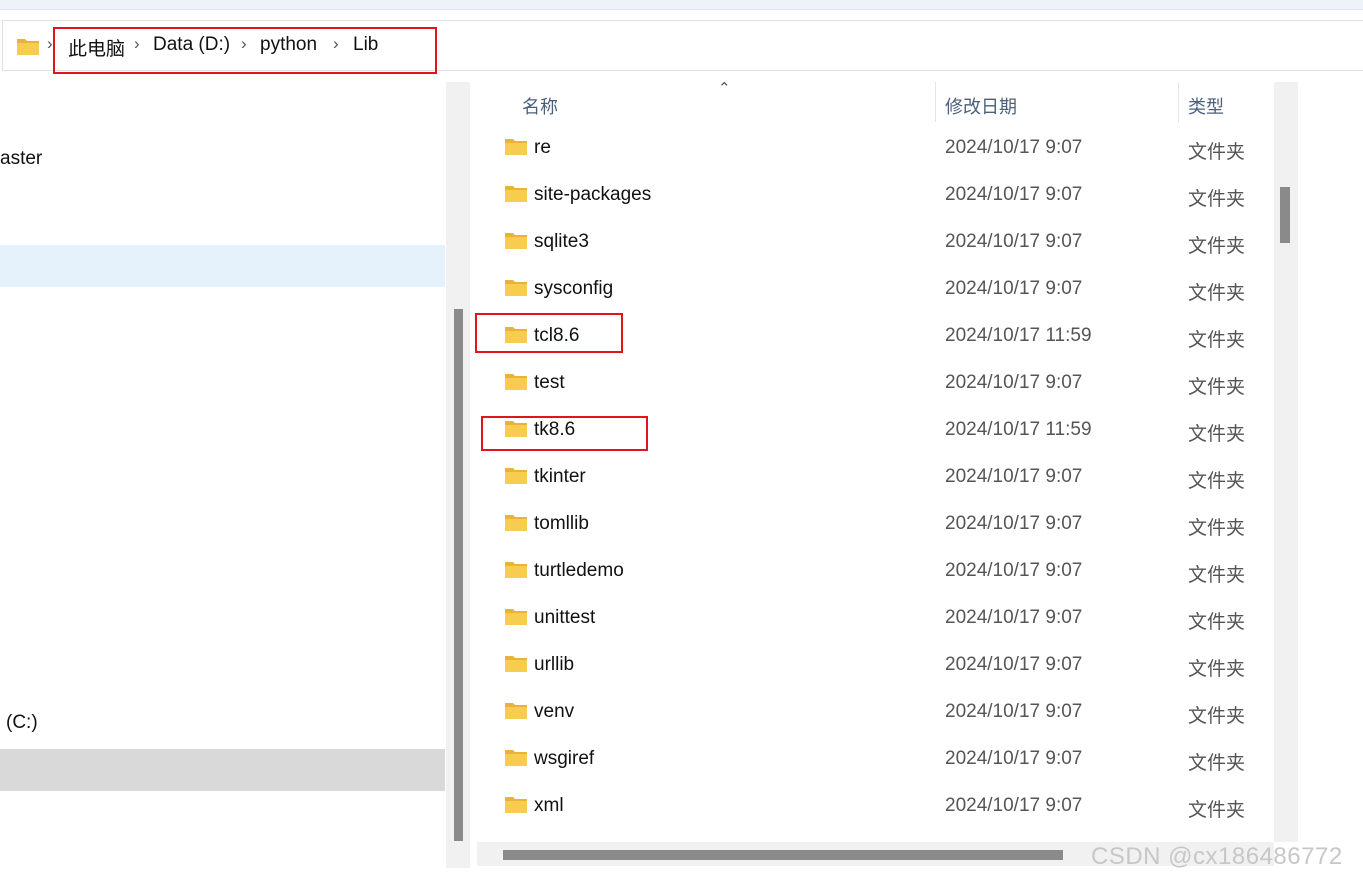 The image size is (1363, 880). I want to click on file-row: turtledemo 2024/10/17 9:07 文件夹, so click(872, 572).